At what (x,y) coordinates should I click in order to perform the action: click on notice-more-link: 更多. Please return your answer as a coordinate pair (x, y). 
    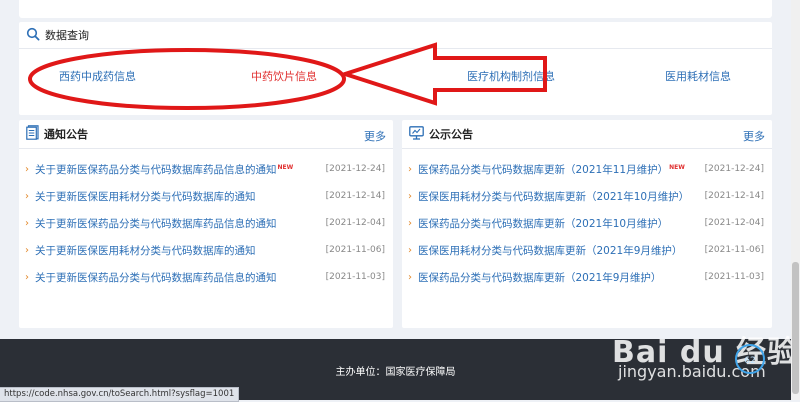
    Looking at the image, I should click on (375, 136).